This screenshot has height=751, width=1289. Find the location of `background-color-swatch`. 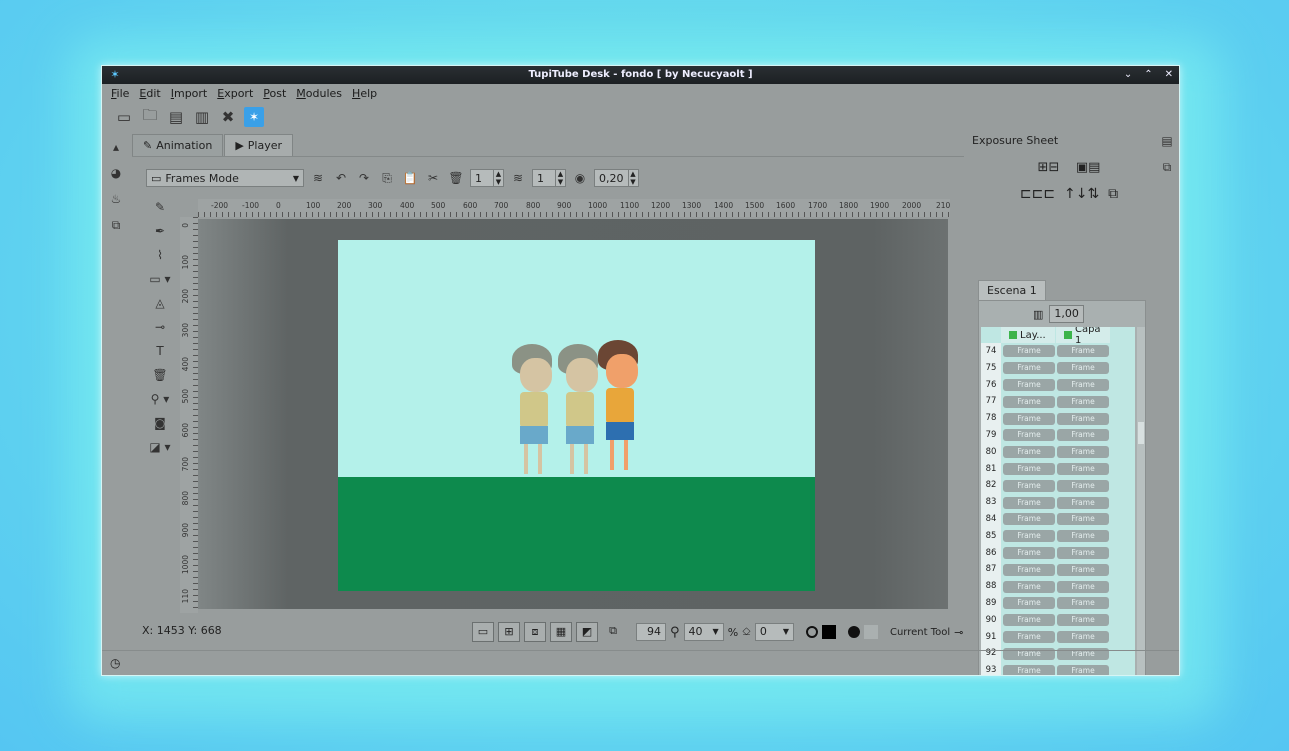

background-color-swatch is located at coordinates (870, 632).